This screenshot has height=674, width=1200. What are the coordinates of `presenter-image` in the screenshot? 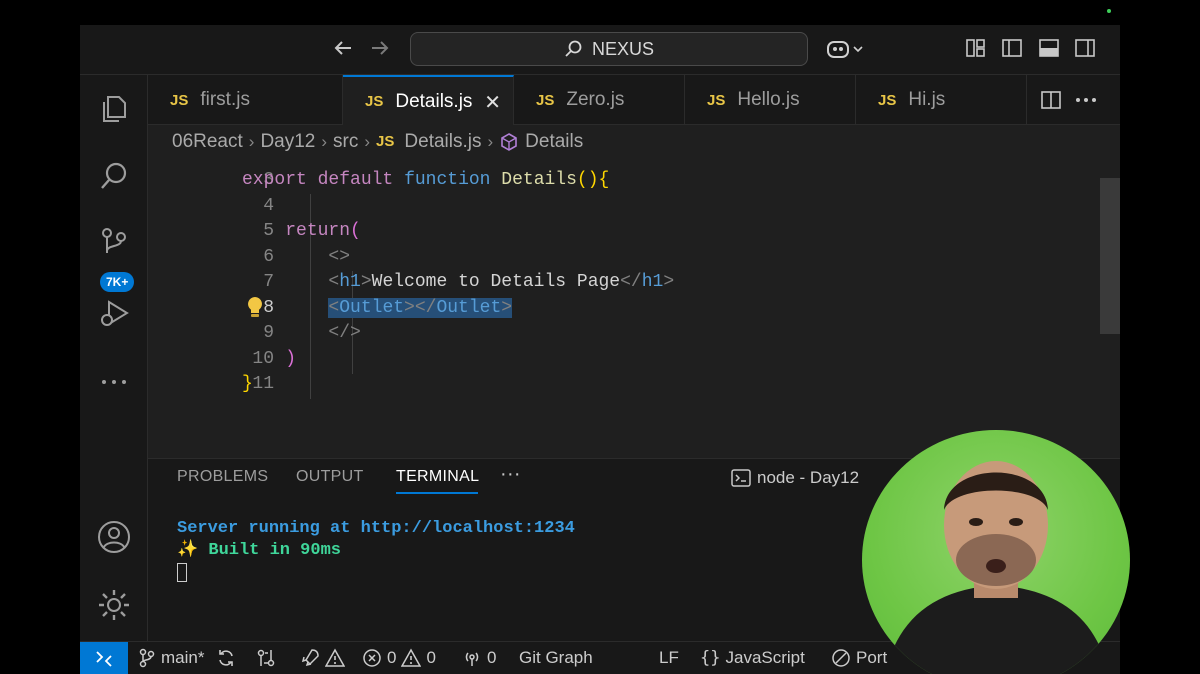 It's located at (997, 567).